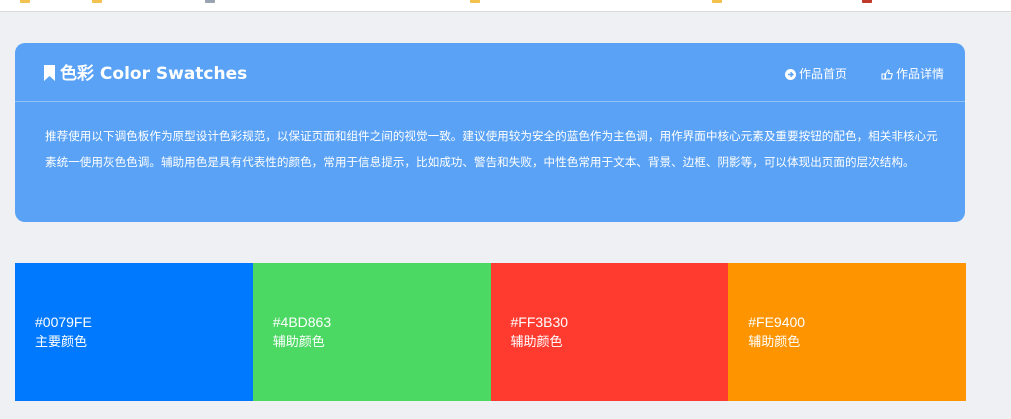 This screenshot has height=419, width=1011. Describe the element at coordinates (61, 342) in the screenshot. I see `swatch-role: 主要颜色` at that location.